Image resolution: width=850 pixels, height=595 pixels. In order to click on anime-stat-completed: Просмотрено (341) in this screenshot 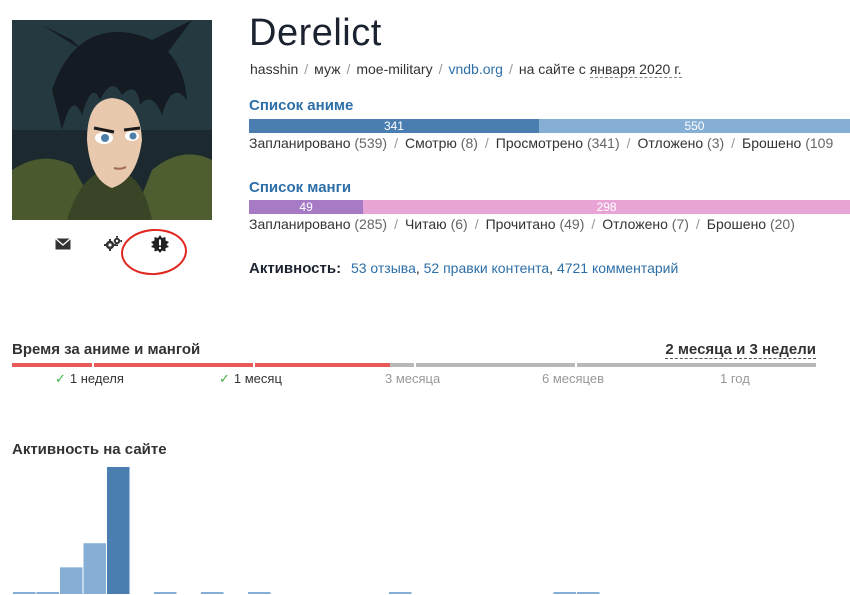, I will do `click(558, 143)`.